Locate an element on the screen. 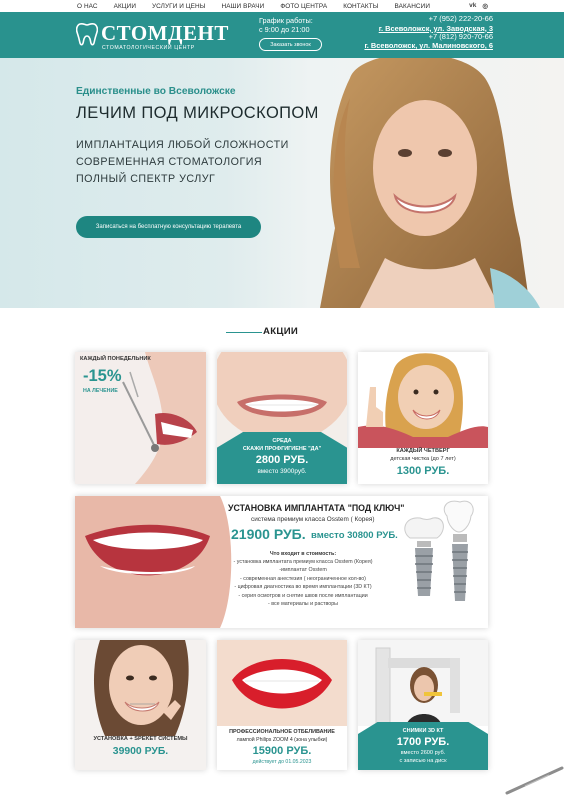 The width and height of the screenshot is (564, 795). implant-price: 21900 РУБ. is located at coordinates (268, 534).